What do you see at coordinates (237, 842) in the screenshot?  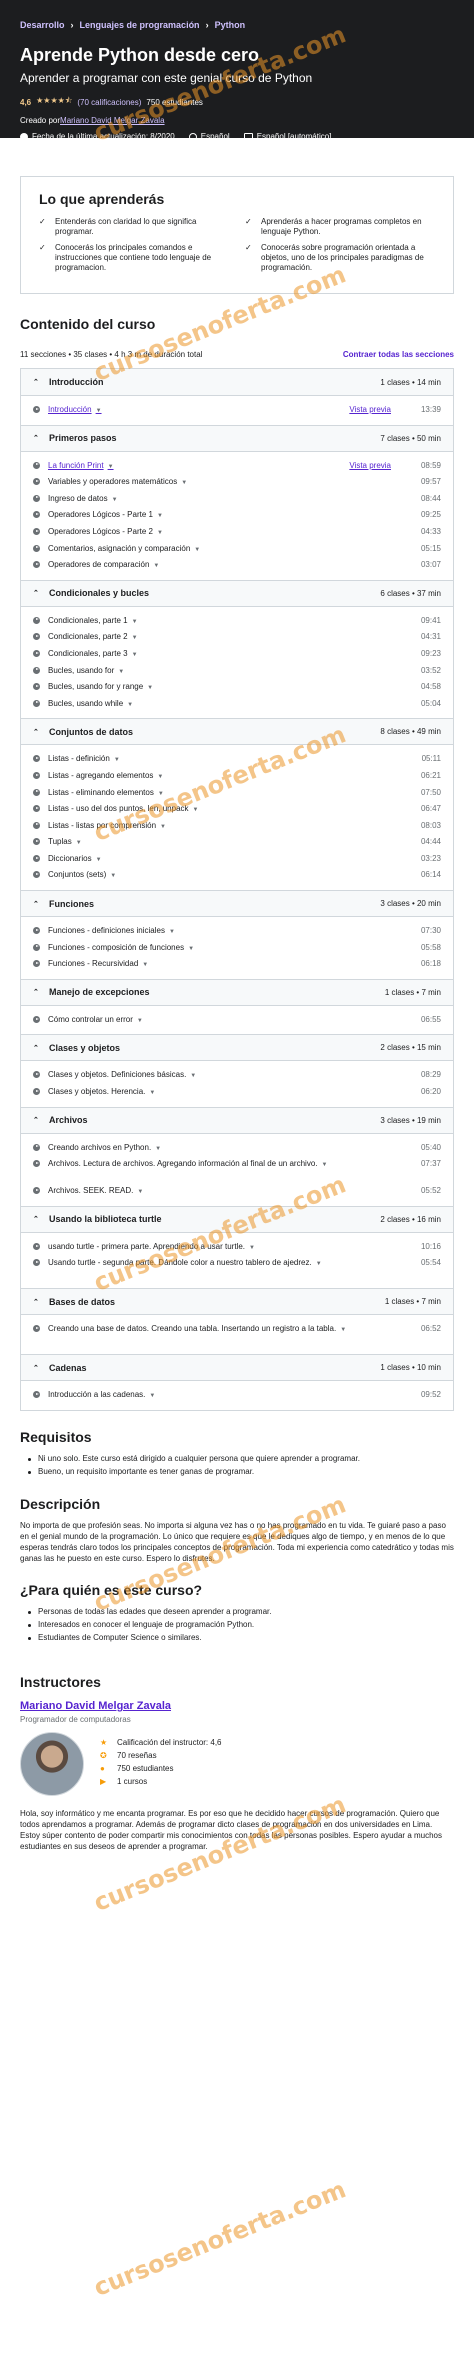 I see `lecture-row: Tuplas ▼ 04:44` at bounding box center [237, 842].